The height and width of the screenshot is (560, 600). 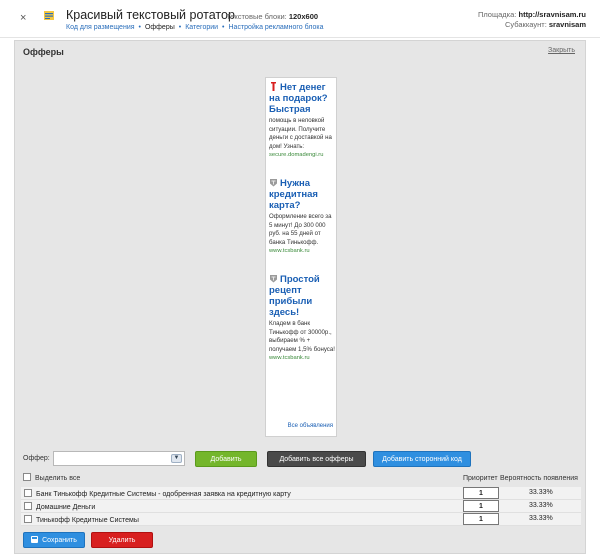 I want to click on ad-title: Нужна кредитная карта?, so click(x=302, y=194).